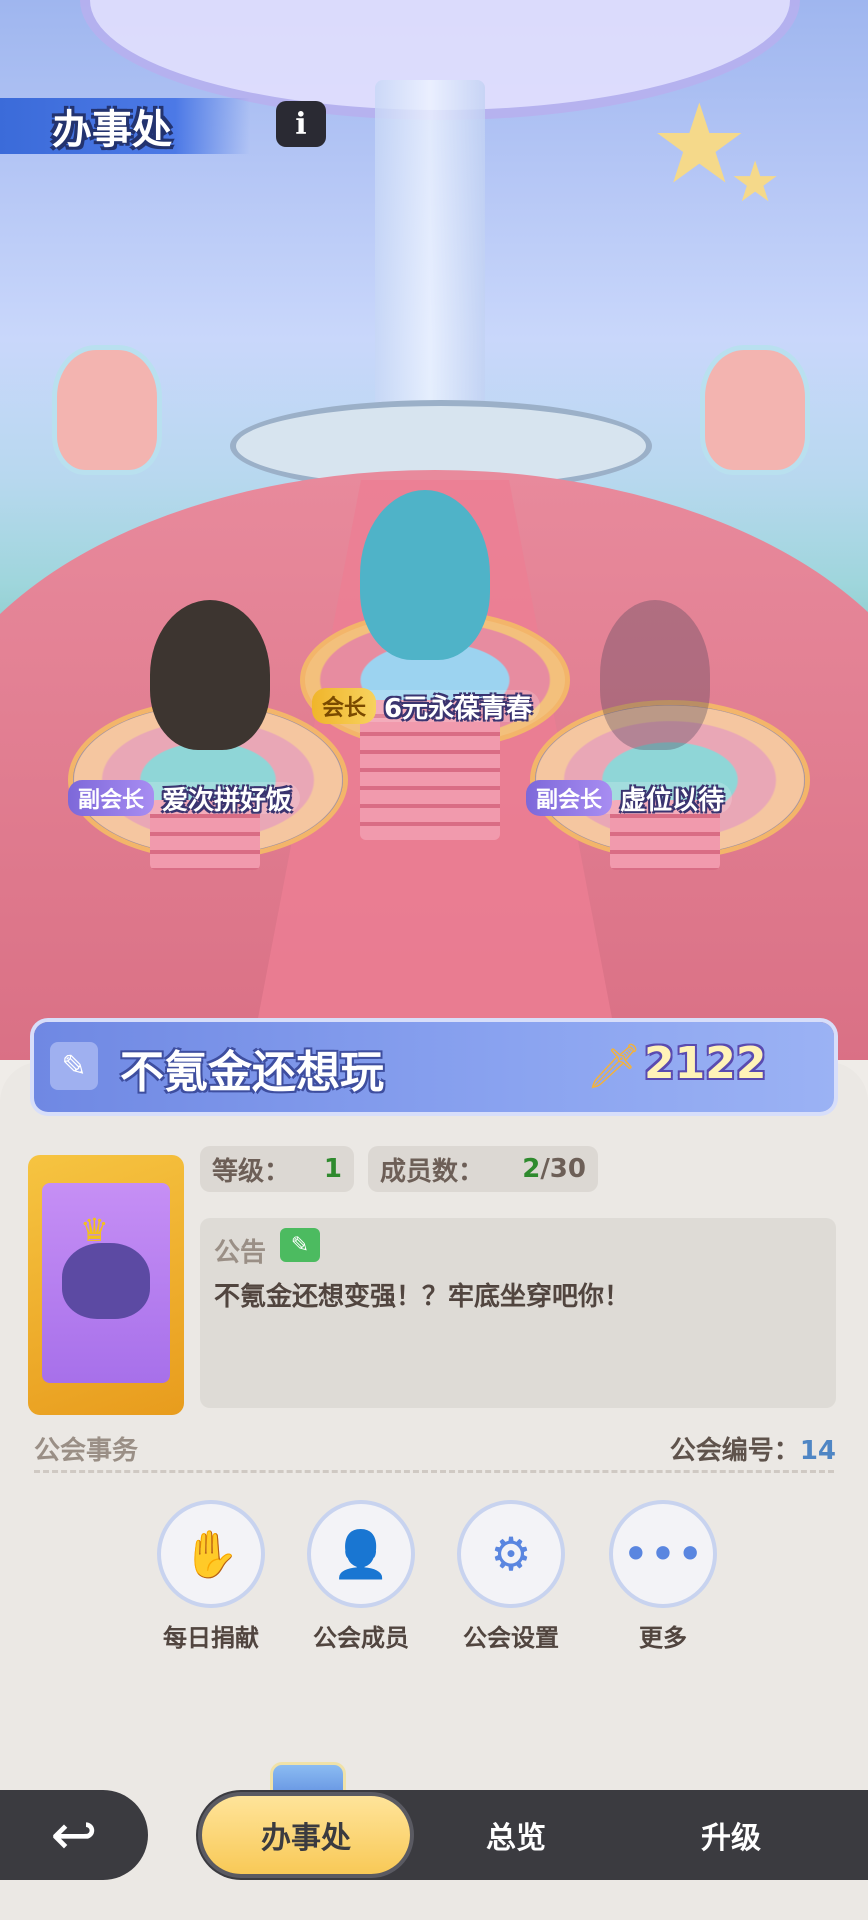  Describe the element at coordinates (458, 708) in the screenshot. I see `member-name: 6元永葆青春` at that location.